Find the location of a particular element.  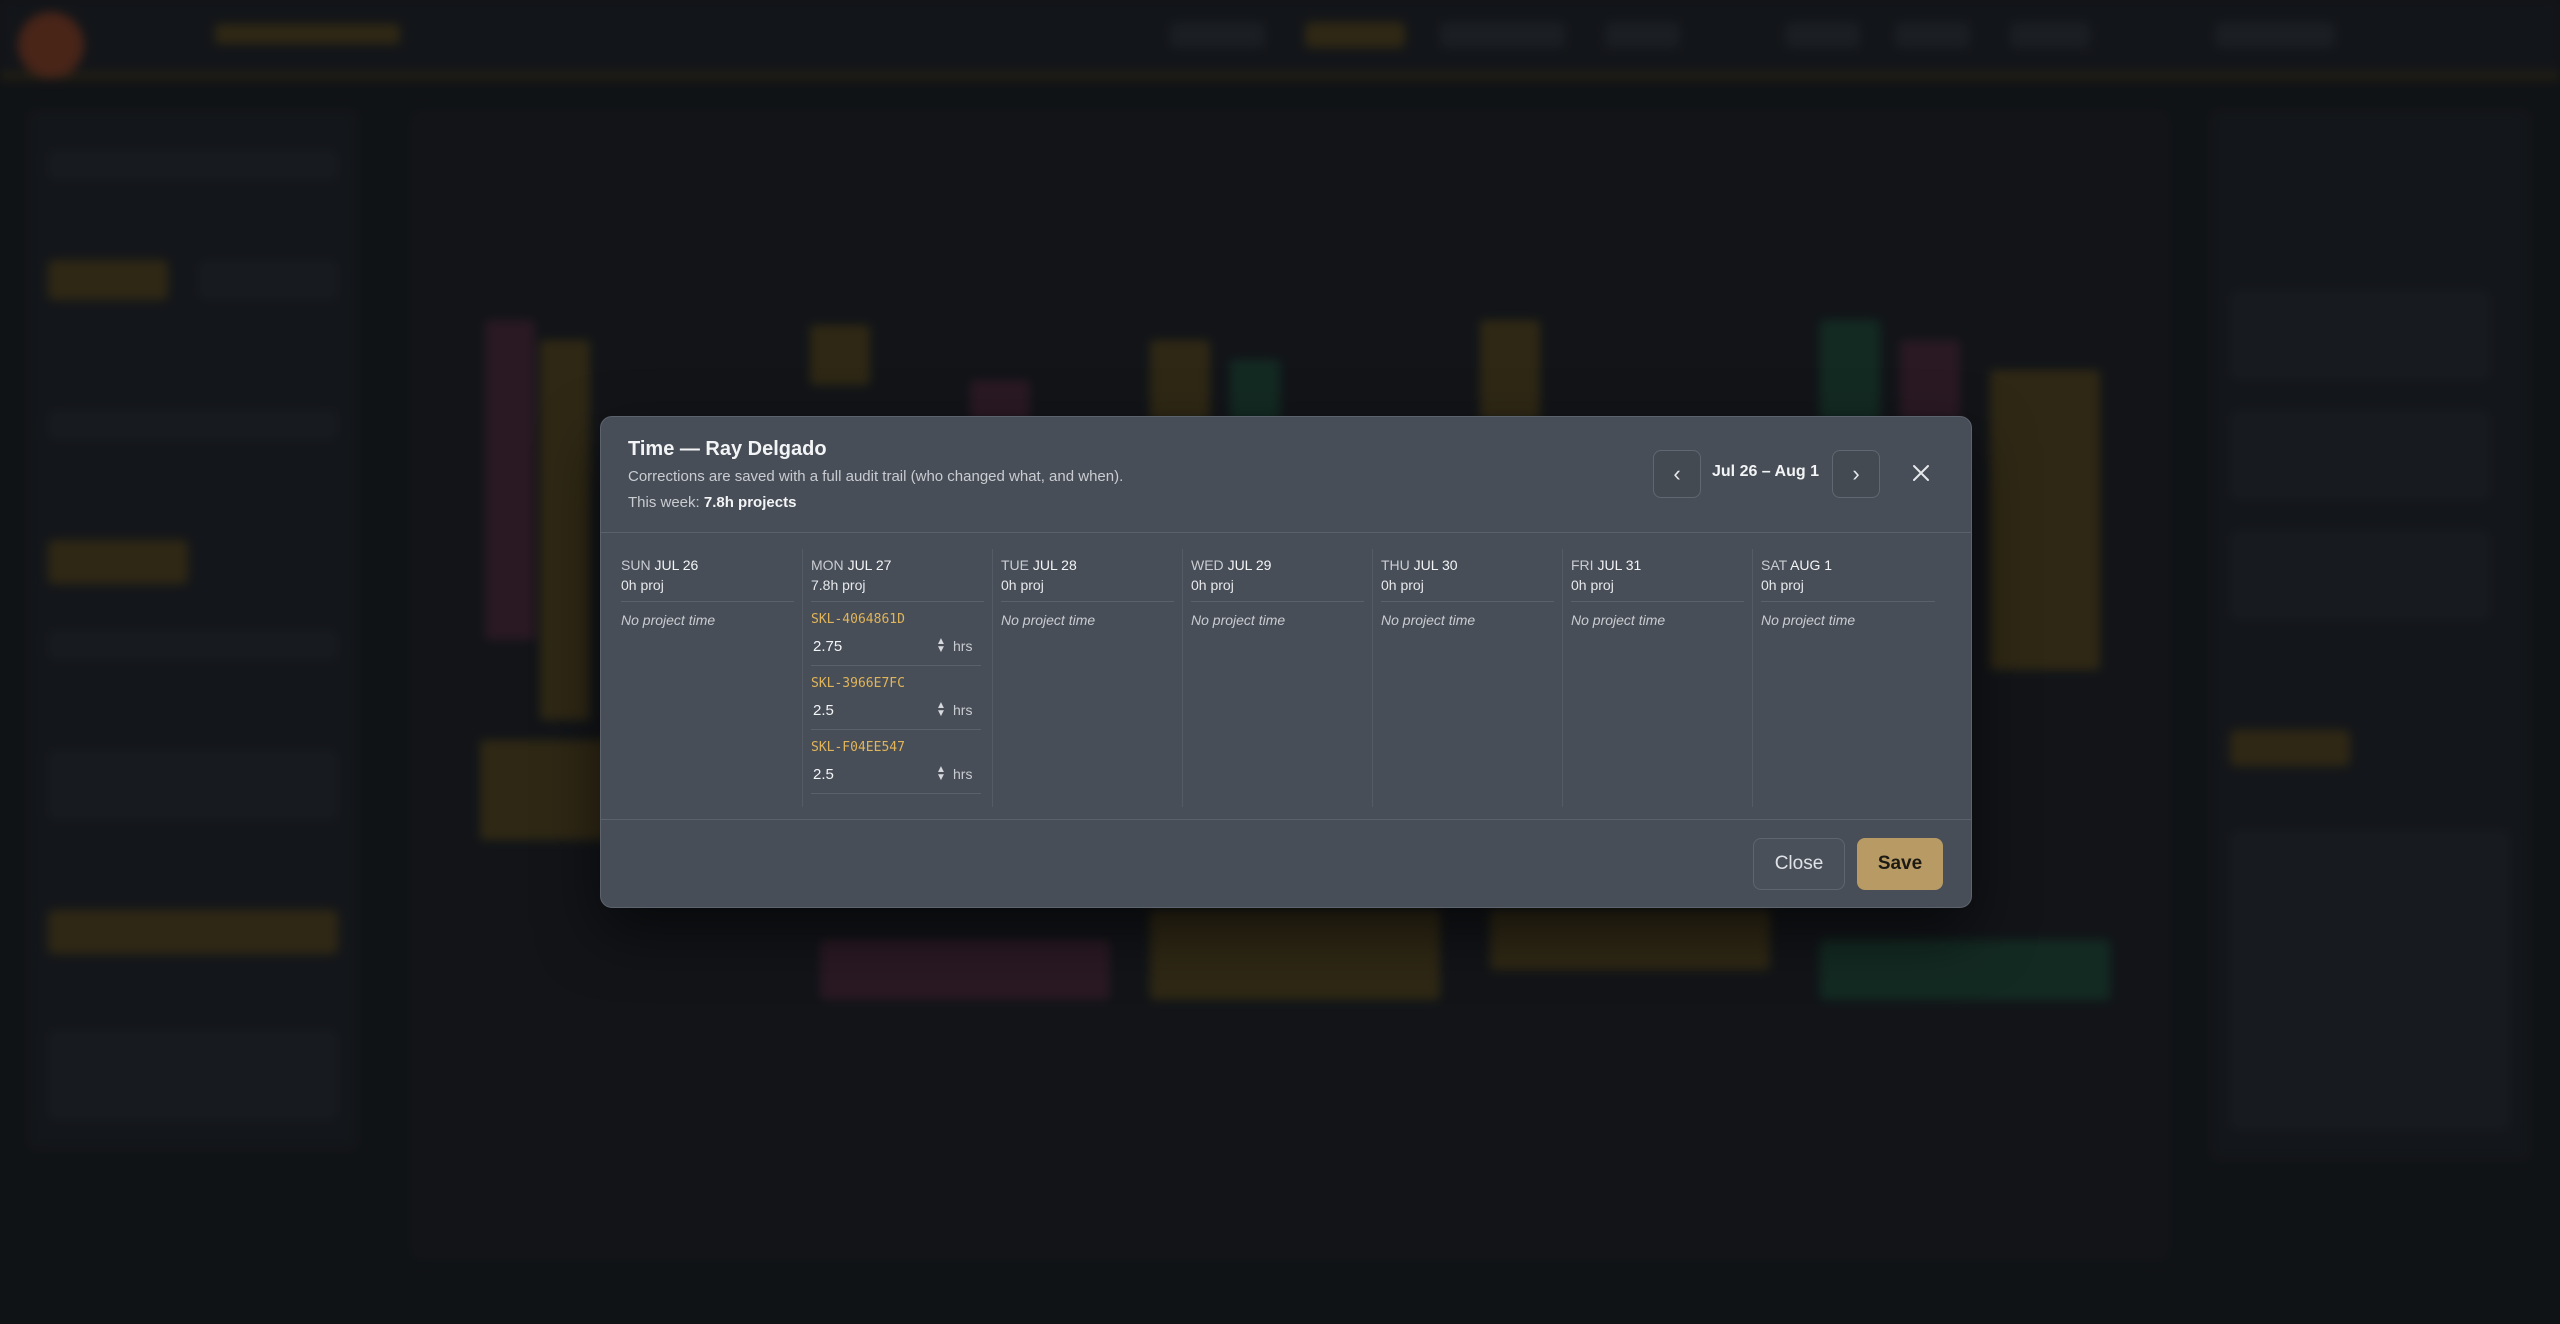

day-header: FRI JUL 31 is located at coordinates (1657, 565).